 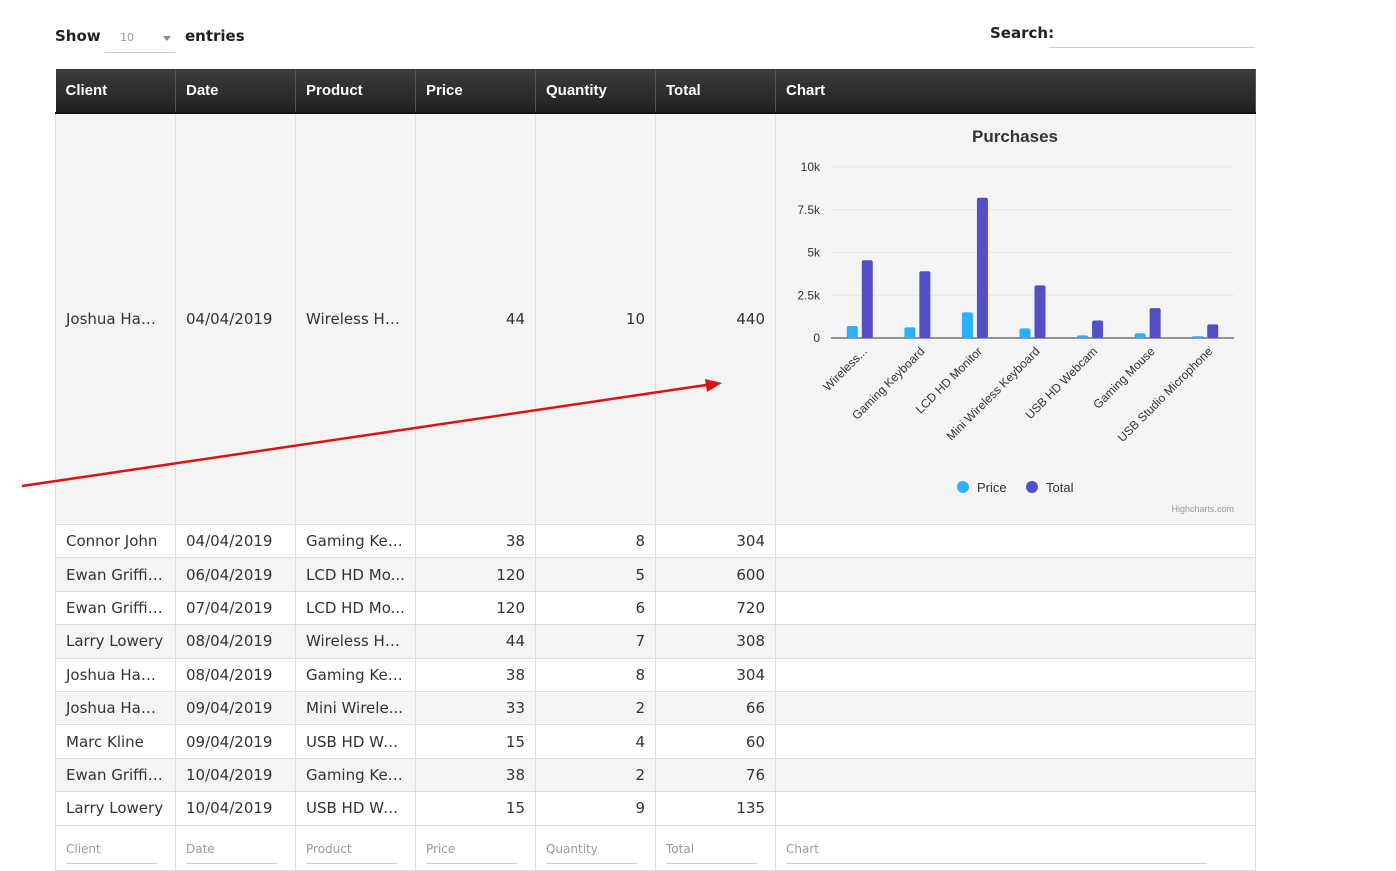 I want to click on cell-quantity: 9, so click(x=595, y=808).